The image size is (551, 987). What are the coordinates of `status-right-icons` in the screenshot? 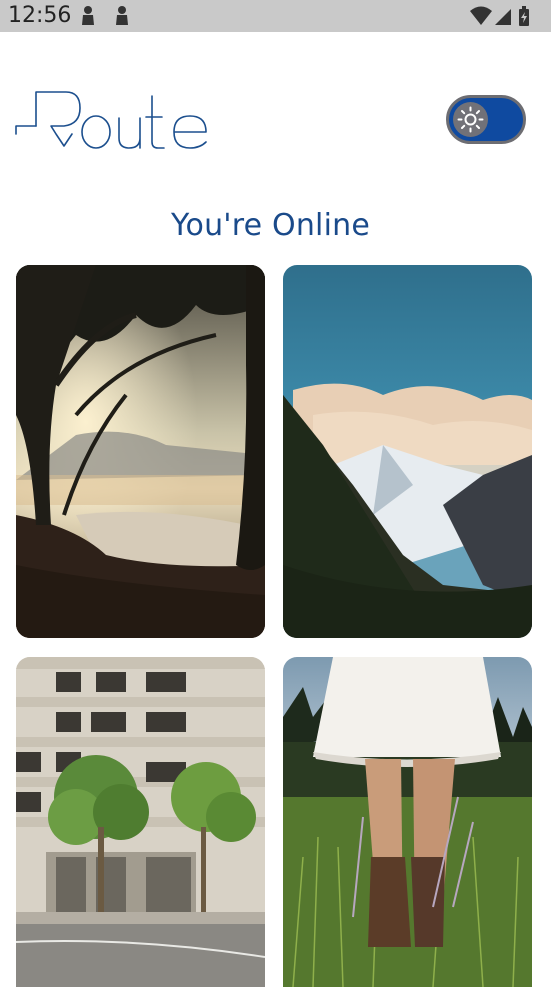 It's located at (500, 18).